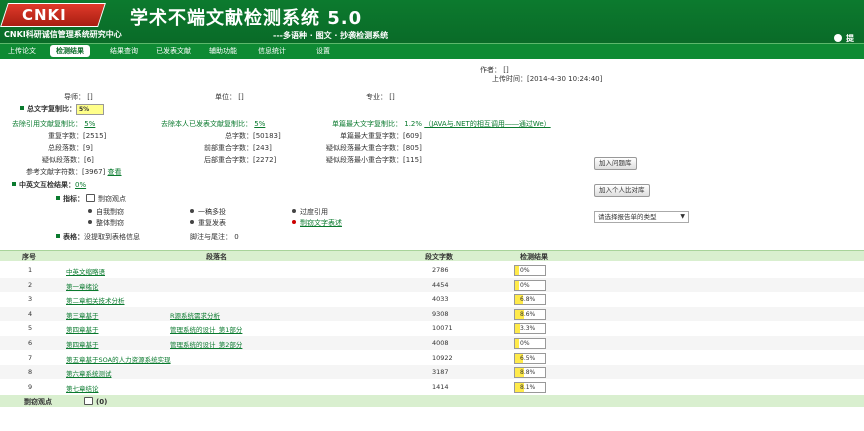 This screenshot has height=431, width=864. Describe the element at coordinates (70, 199) in the screenshot. I see `indicator-label-row: 指标：` at that location.